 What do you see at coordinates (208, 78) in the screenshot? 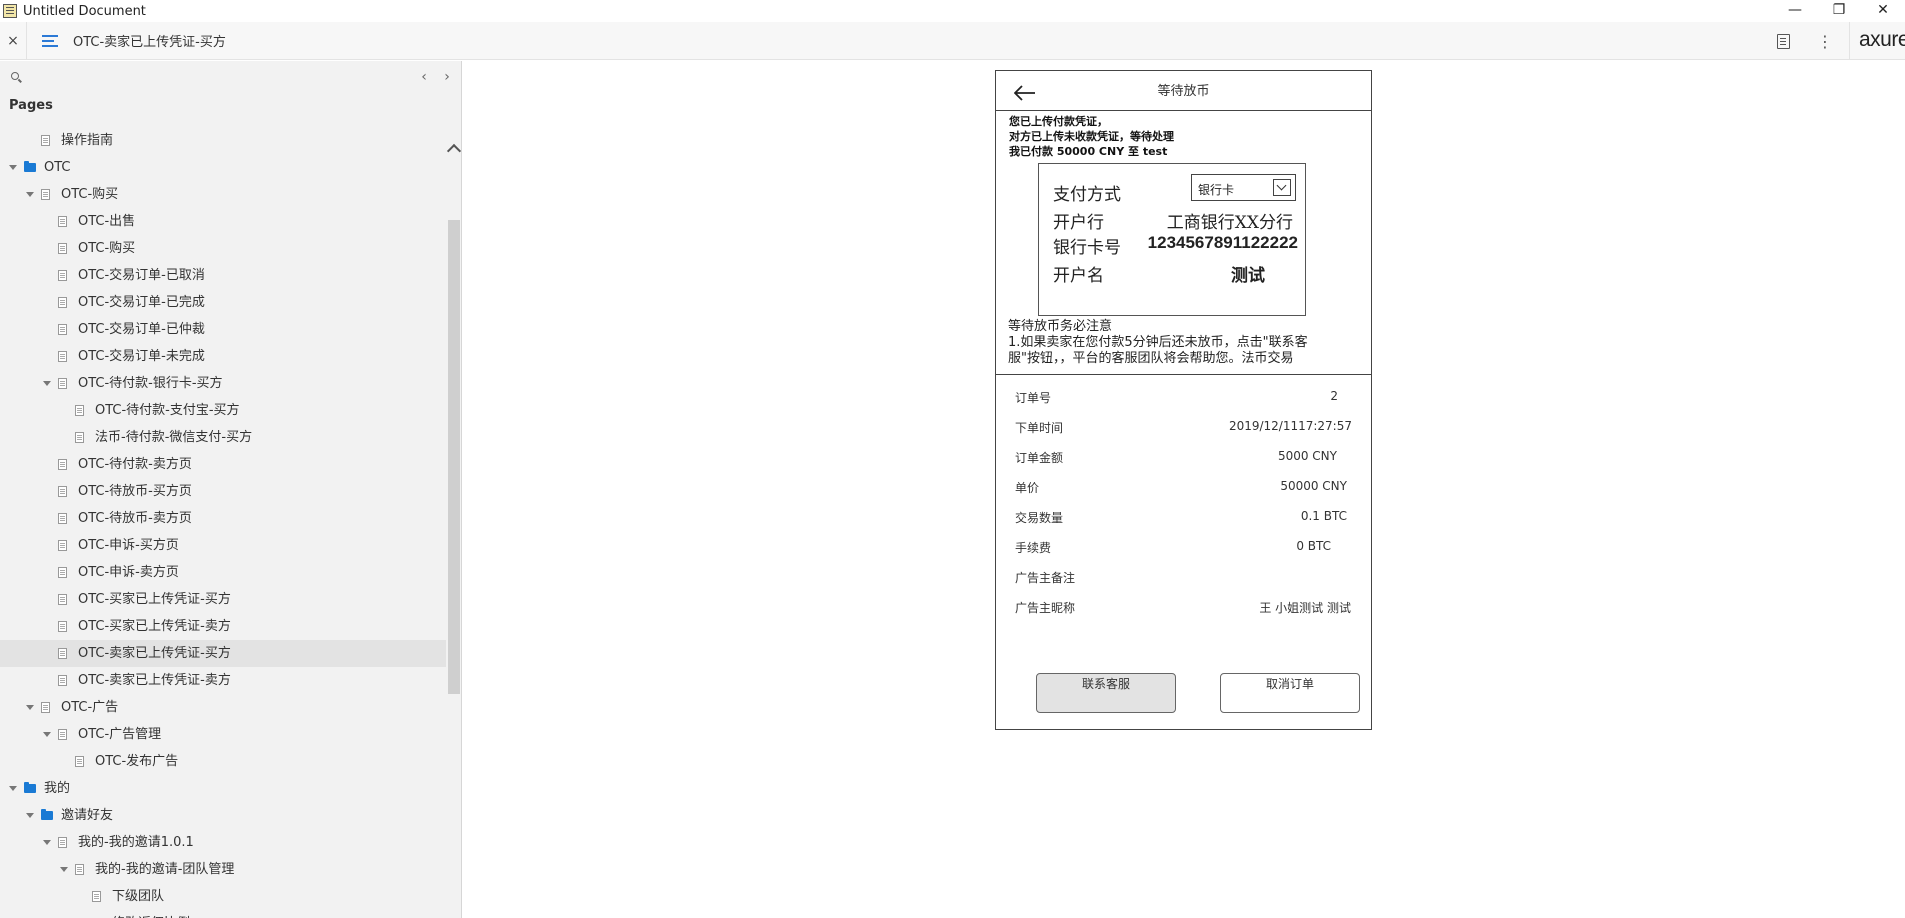
I see `search-input` at bounding box center [208, 78].